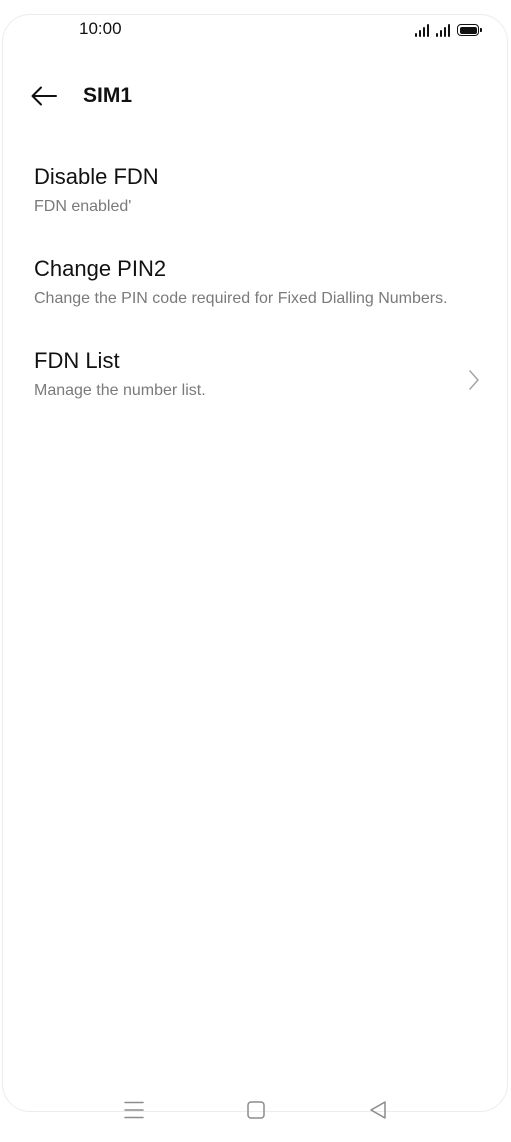 The height and width of the screenshot is (1142, 511). I want to click on menu-icon, so click(134, 1110).